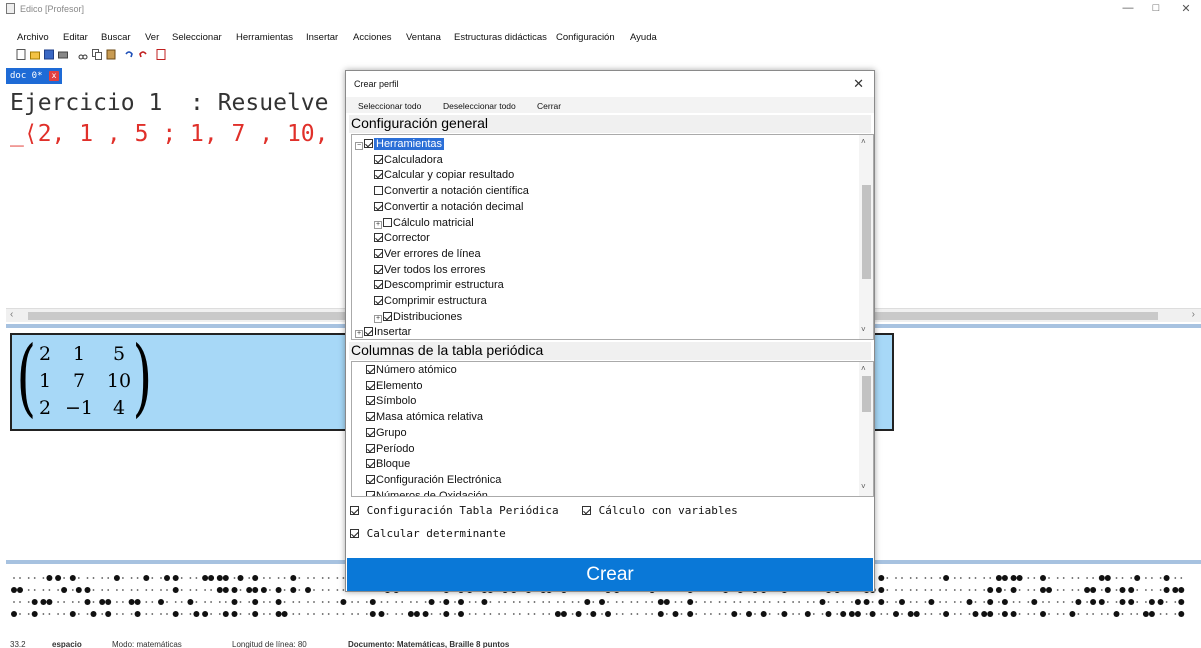  I want to click on list-item: Configuración Electrónica, so click(433, 480).